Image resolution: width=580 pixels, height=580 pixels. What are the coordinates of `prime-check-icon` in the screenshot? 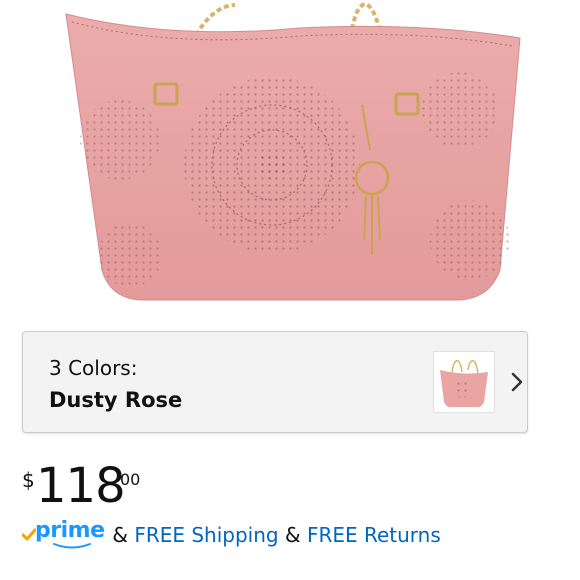 It's located at (29, 534).